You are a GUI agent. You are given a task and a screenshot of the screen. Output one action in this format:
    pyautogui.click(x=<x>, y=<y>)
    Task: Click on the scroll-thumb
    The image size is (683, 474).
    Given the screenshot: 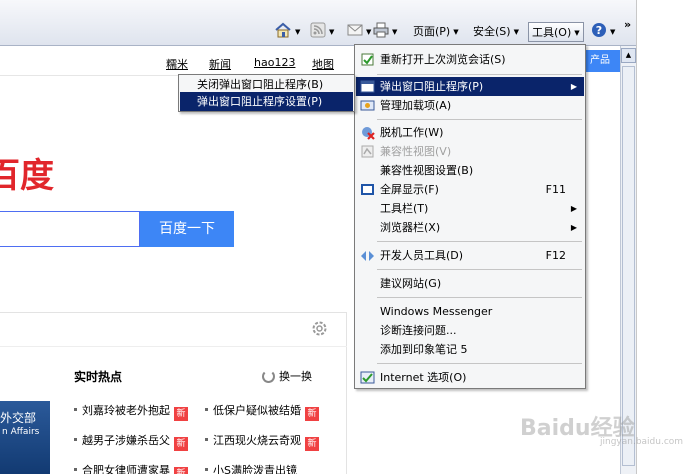 What is the action you would take?
    pyautogui.click(x=628, y=266)
    